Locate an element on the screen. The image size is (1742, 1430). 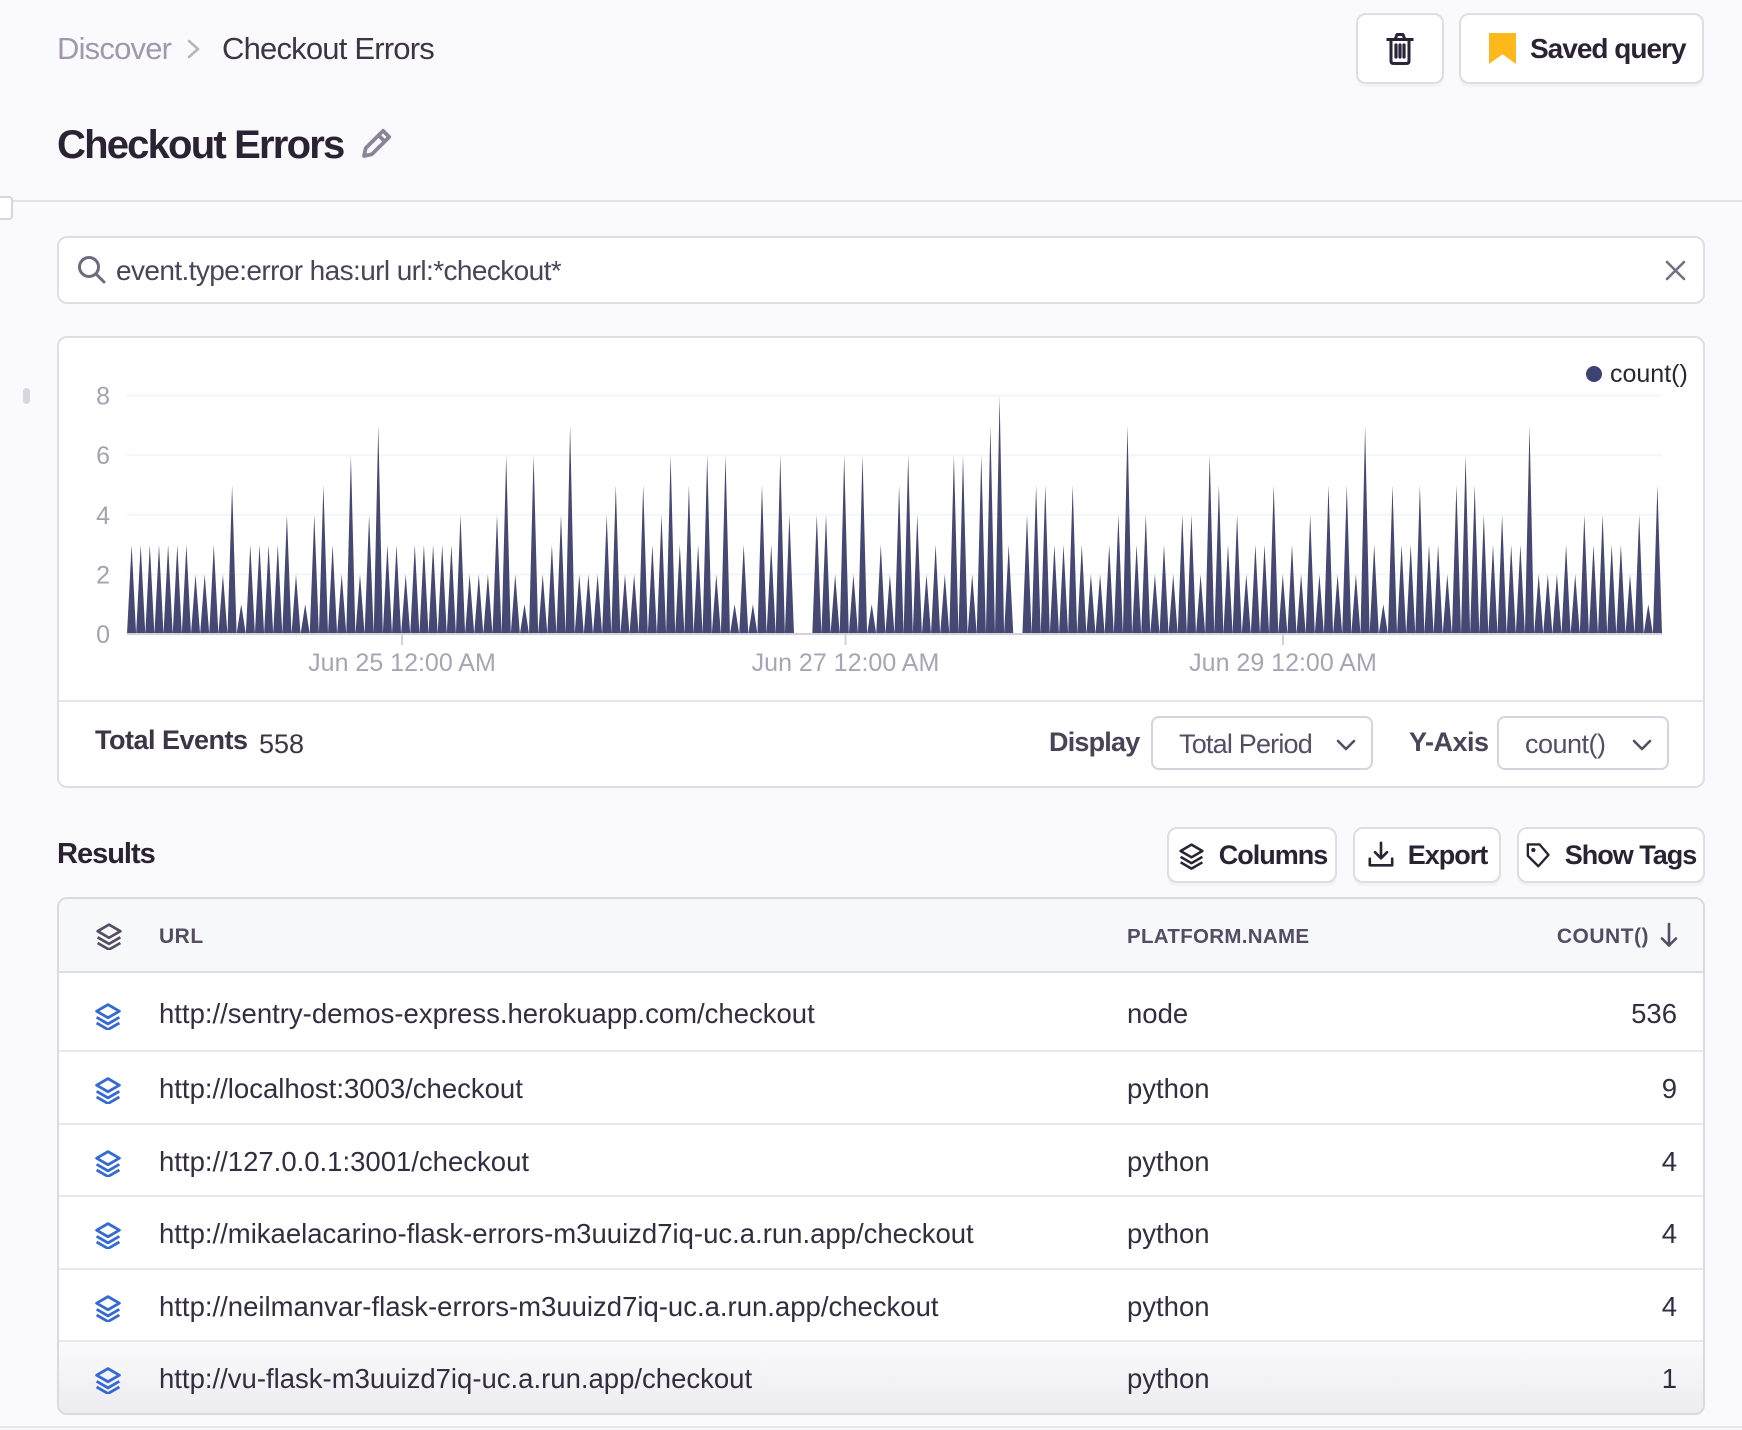
svg-text: 8 is located at coordinates (103, 397).